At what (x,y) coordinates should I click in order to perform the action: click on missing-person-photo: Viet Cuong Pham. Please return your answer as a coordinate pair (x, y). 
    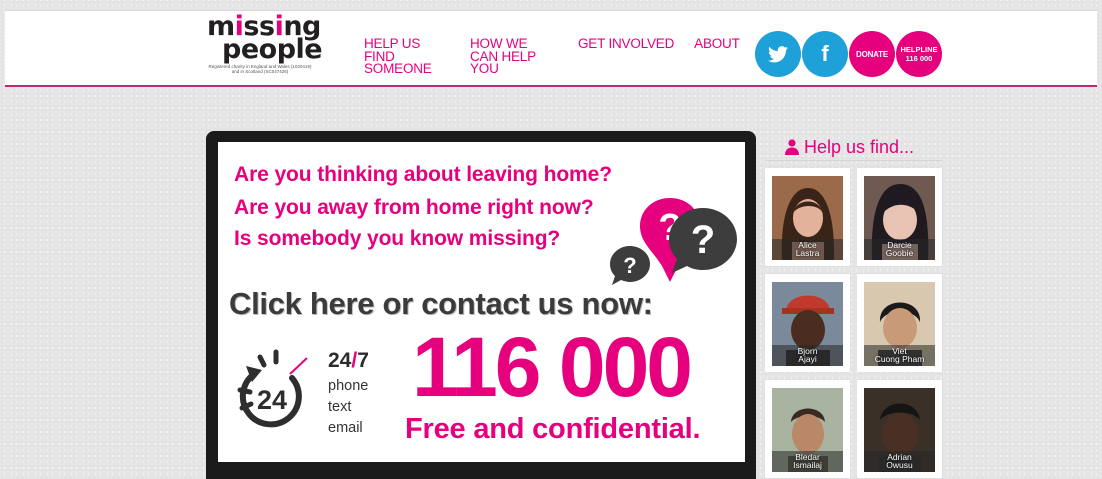
    Looking at the image, I should click on (899, 324).